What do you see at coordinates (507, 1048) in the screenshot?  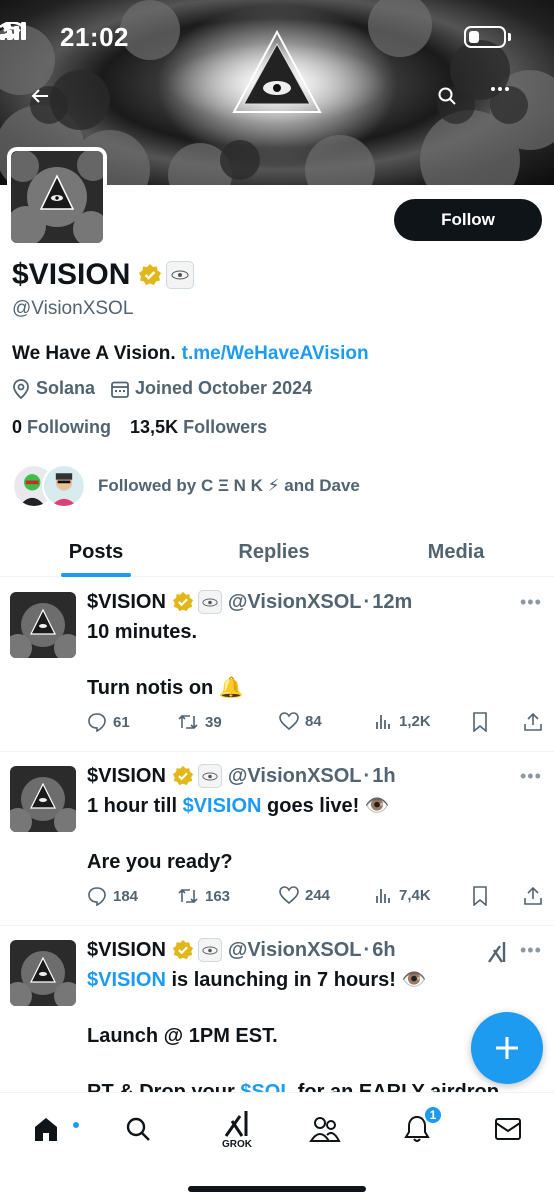 I see `compose-post-button` at bounding box center [507, 1048].